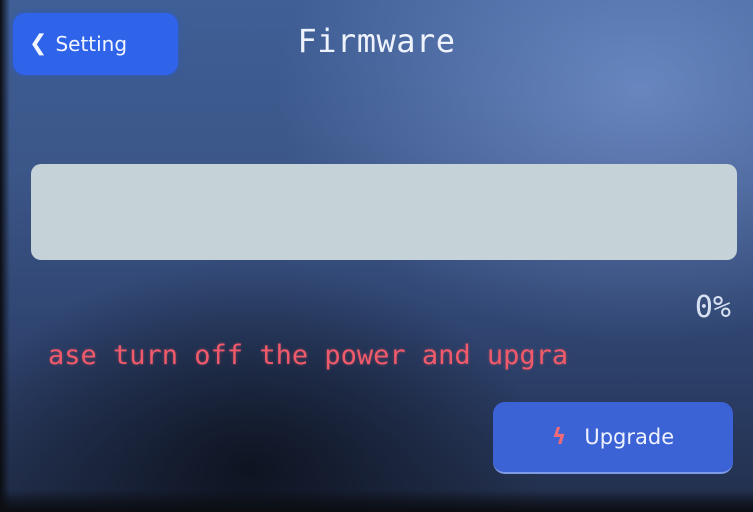  I want to click on upgrade-button: ϟ Upgrade, so click(613, 438).